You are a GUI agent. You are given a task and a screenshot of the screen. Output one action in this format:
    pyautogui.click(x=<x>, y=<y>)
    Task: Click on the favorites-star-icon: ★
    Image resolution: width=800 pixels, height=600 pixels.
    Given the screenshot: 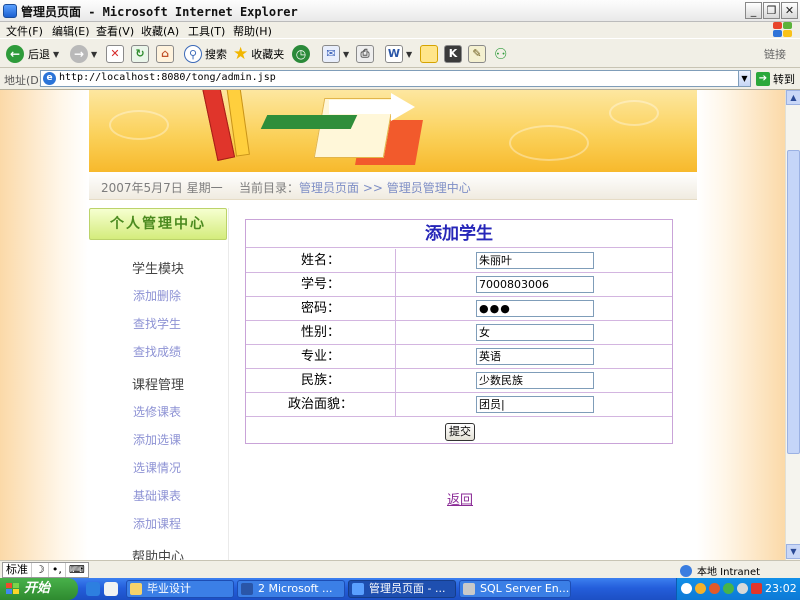 What is the action you would take?
    pyautogui.click(x=241, y=54)
    